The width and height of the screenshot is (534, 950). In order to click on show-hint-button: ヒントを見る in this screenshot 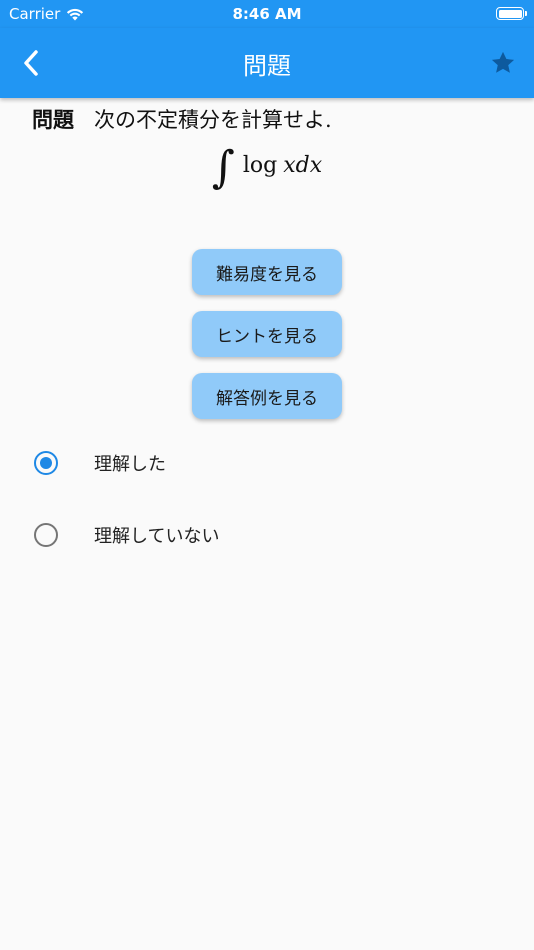, I will do `click(267, 334)`.